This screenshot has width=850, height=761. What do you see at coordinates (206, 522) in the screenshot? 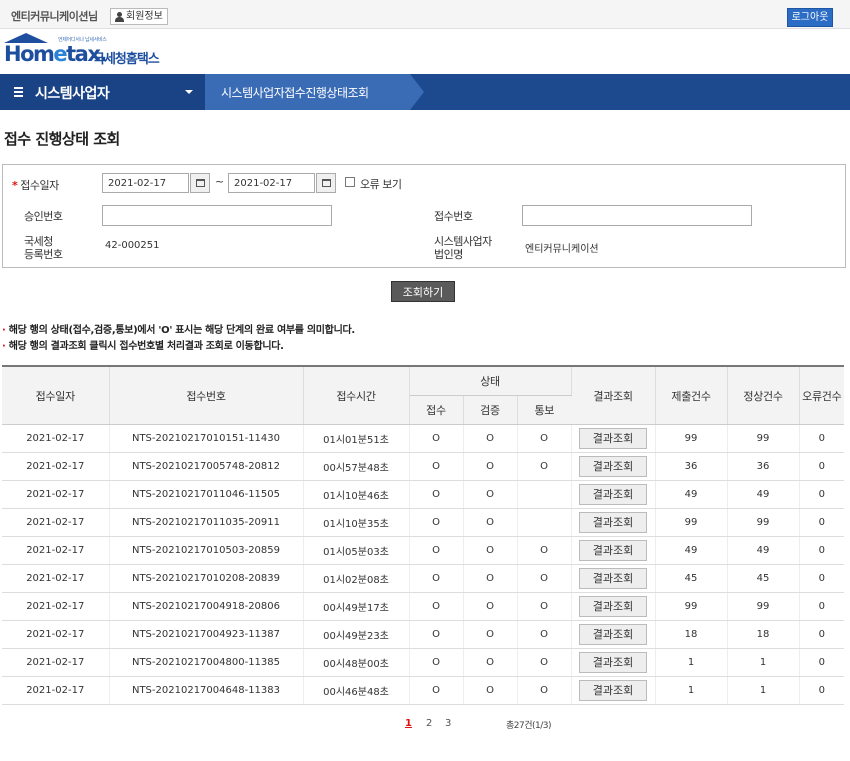
I see `cell-receipt-no: NTS-20210217011035-20911` at bounding box center [206, 522].